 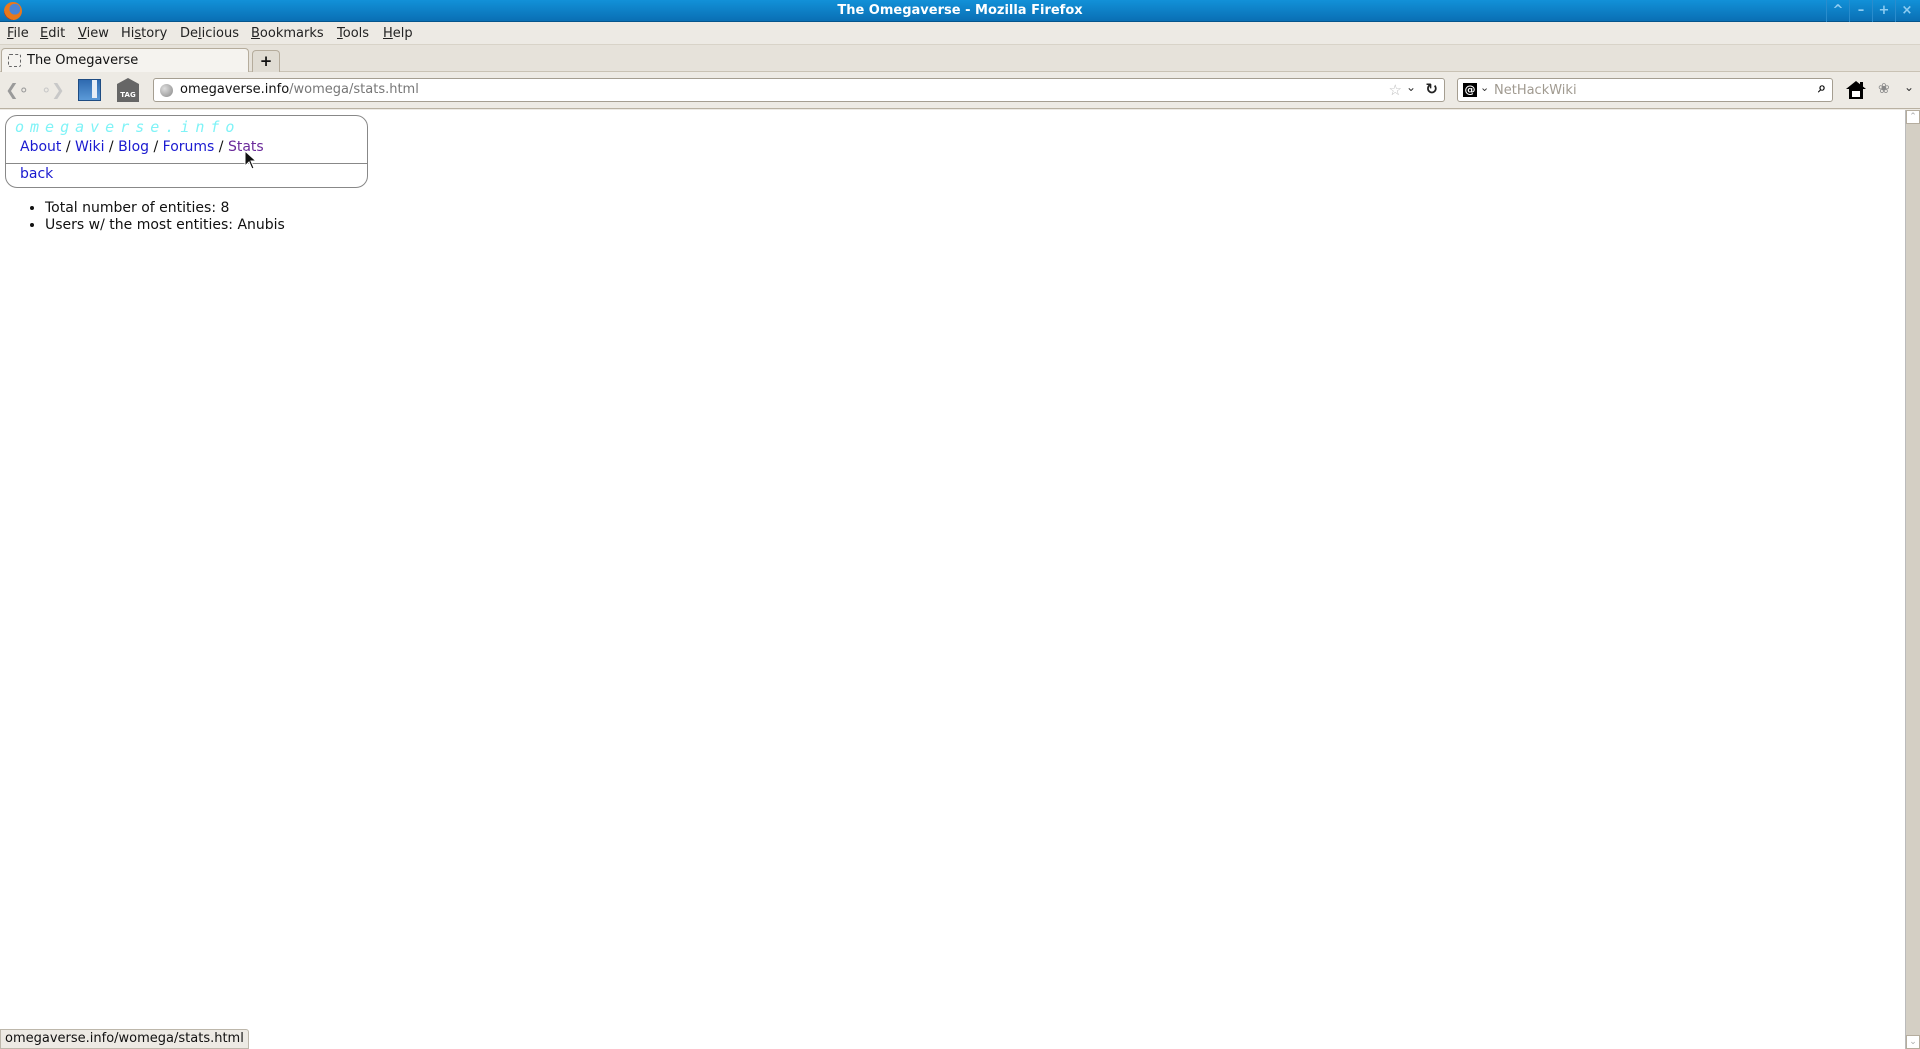 I want to click on url-text: omegaverse.info/womega/stats.html, so click(x=299, y=89).